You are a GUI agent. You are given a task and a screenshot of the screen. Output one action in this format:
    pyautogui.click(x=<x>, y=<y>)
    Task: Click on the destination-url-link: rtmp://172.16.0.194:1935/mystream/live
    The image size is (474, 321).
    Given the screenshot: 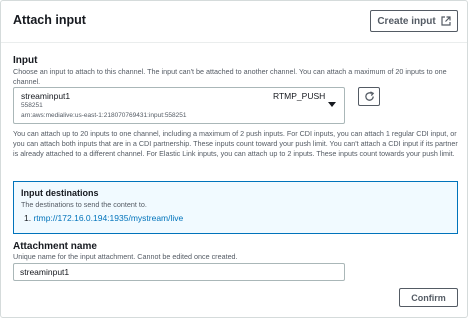 What is the action you would take?
    pyautogui.click(x=108, y=218)
    